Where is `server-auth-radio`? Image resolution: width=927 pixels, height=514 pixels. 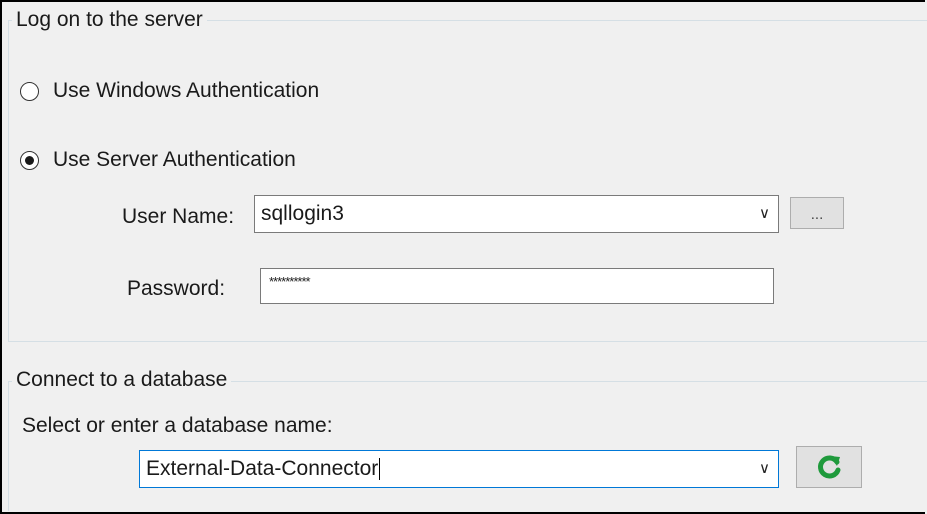 server-auth-radio is located at coordinates (29, 160).